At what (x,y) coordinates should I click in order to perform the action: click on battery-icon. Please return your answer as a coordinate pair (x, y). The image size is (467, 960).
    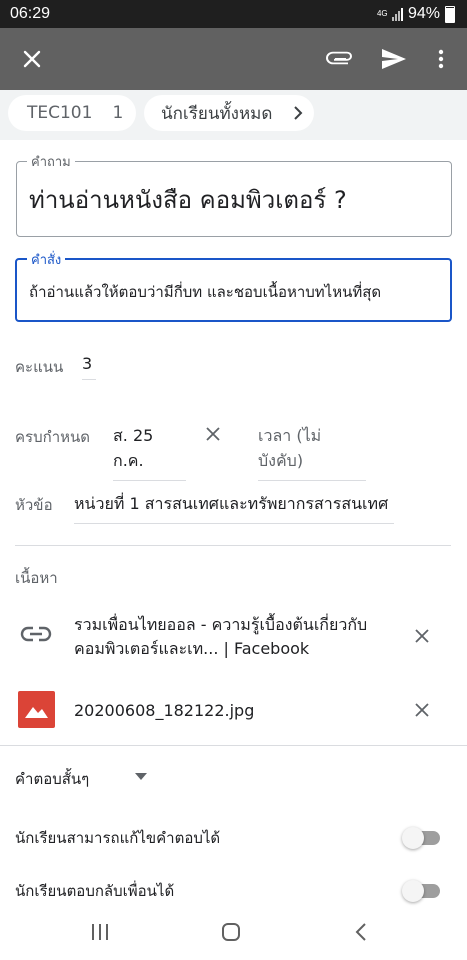
    Looking at the image, I should click on (450, 14).